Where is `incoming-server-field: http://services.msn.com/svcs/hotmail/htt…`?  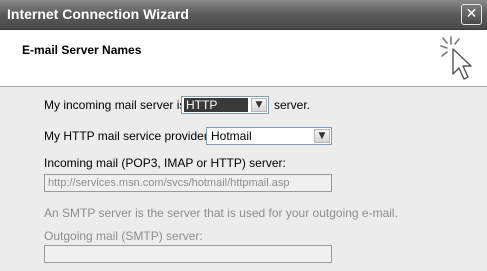 incoming-server-field: http://services.msn.com/svcs/hotmail/htt… is located at coordinates (188, 183).